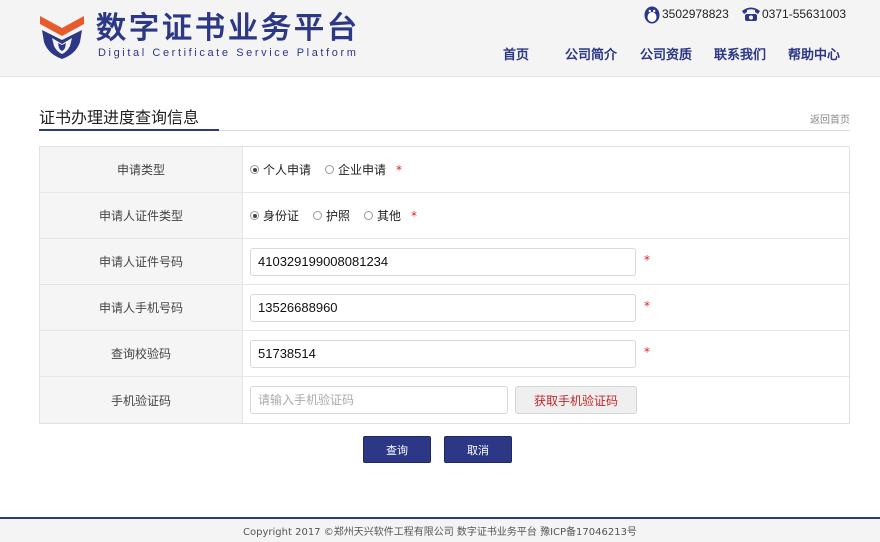 This screenshot has width=880, height=542. Describe the element at coordinates (591, 56) in the screenshot. I see `nav-about: 公司简介` at that location.